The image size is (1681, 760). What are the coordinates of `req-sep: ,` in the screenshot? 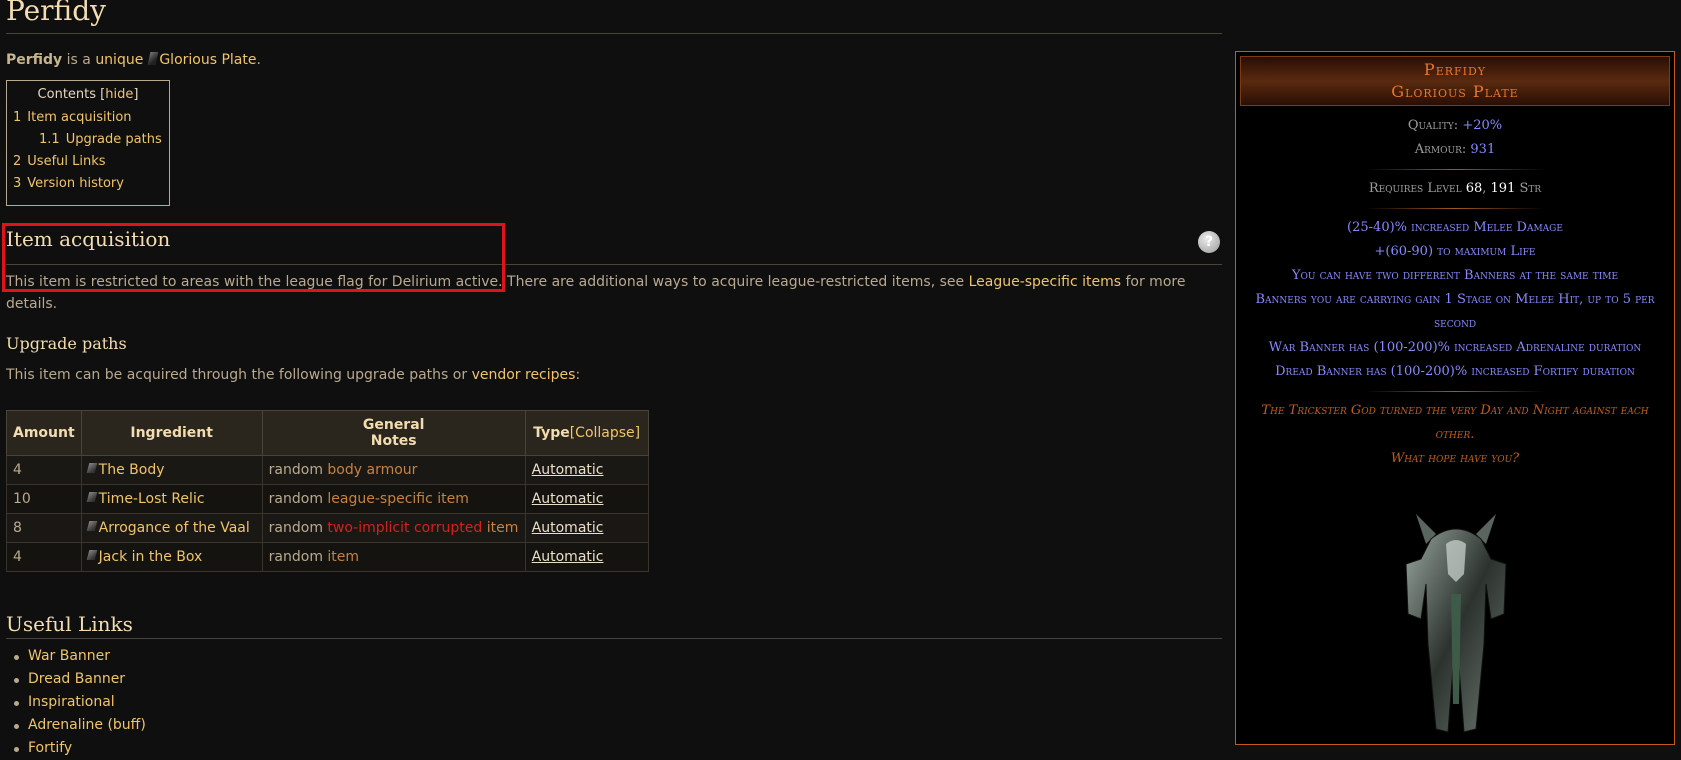 It's located at (1486, 188).